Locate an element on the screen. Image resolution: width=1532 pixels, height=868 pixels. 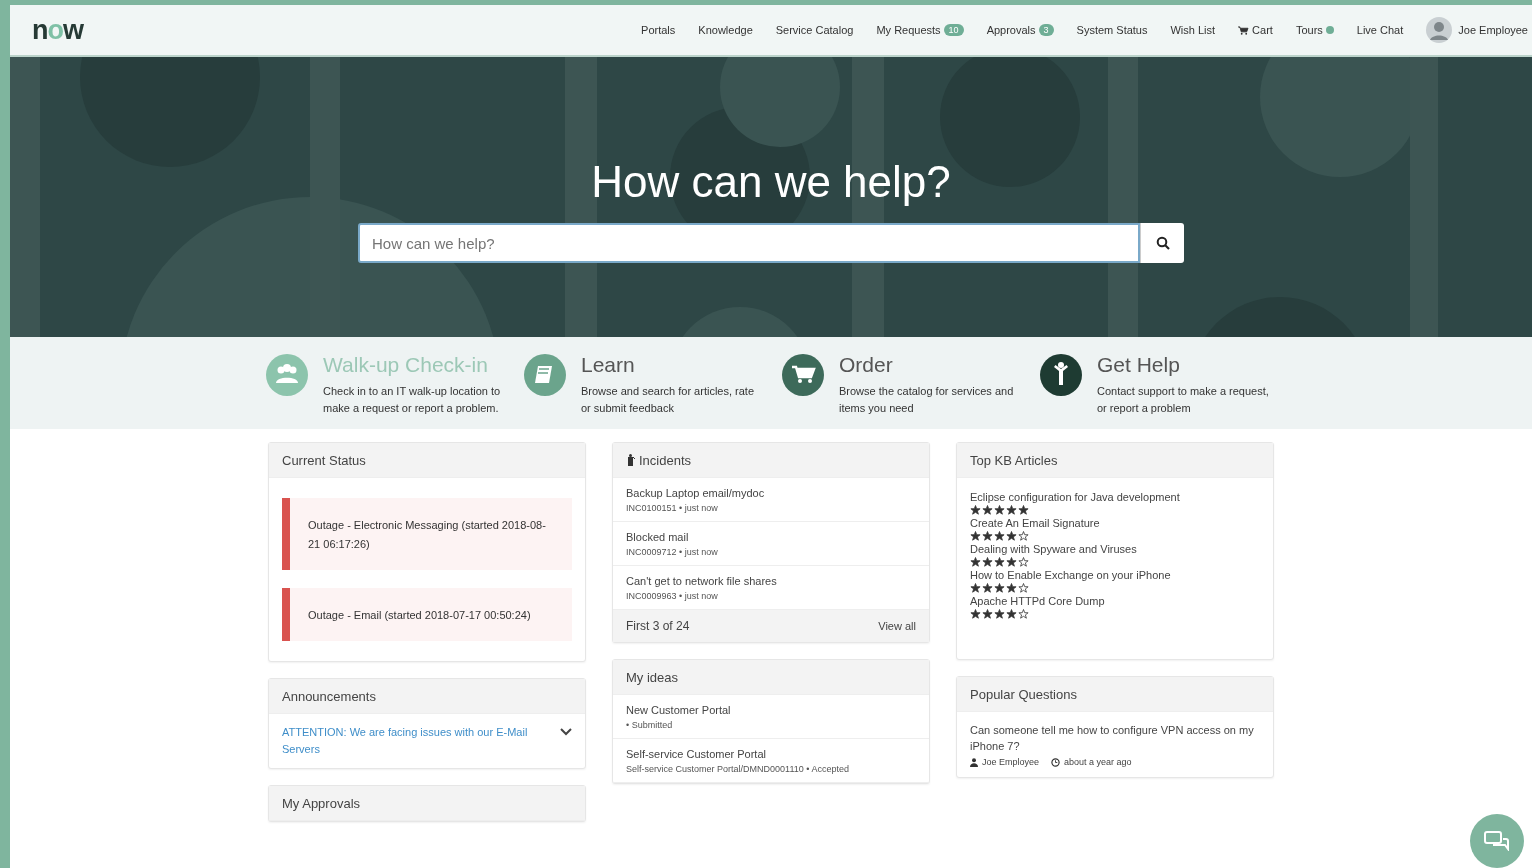
record-link: Self-service Customer Portal is located at coordinates (771, 754).